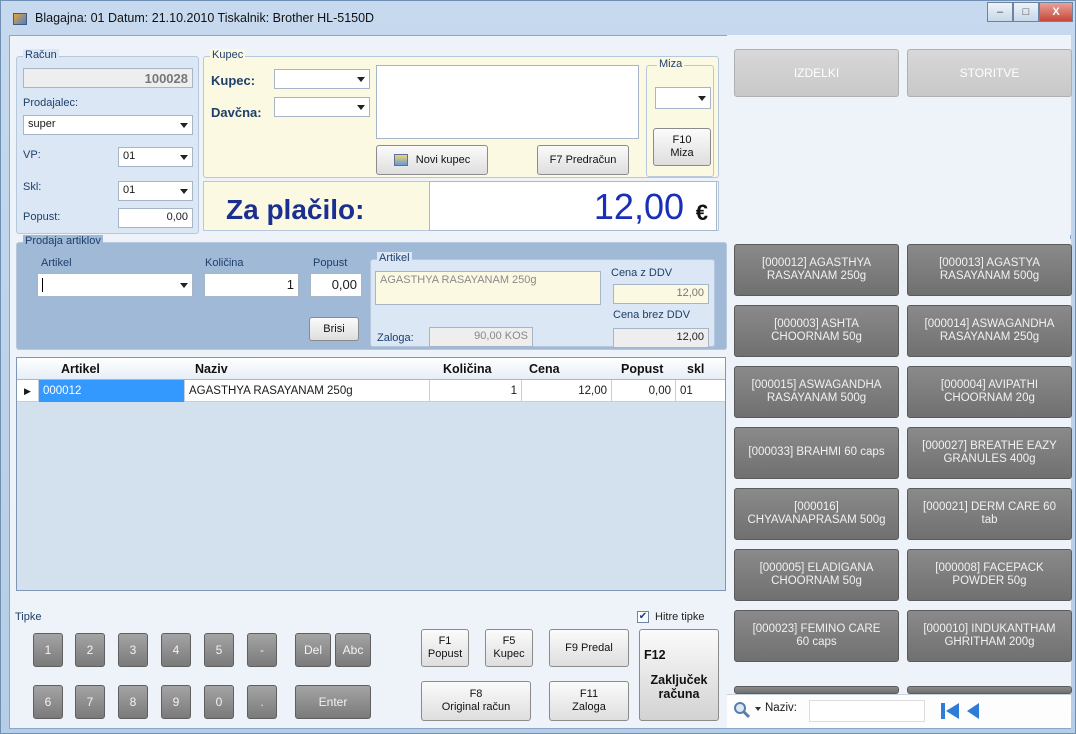 Image resolution: width=1076 pixels, height=734 pixels. Describe the element at coordinates (322, 79) in the screenshot. I see `kupec-select` at that location.